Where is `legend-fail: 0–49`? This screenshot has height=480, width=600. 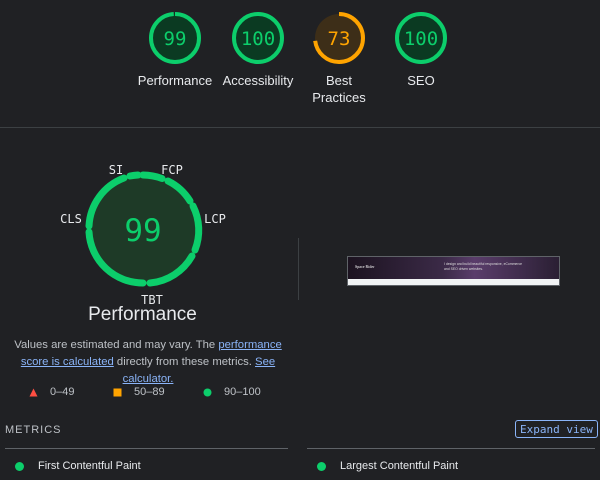
legend-fail: 0–49 is located at coordinates (51, 392).